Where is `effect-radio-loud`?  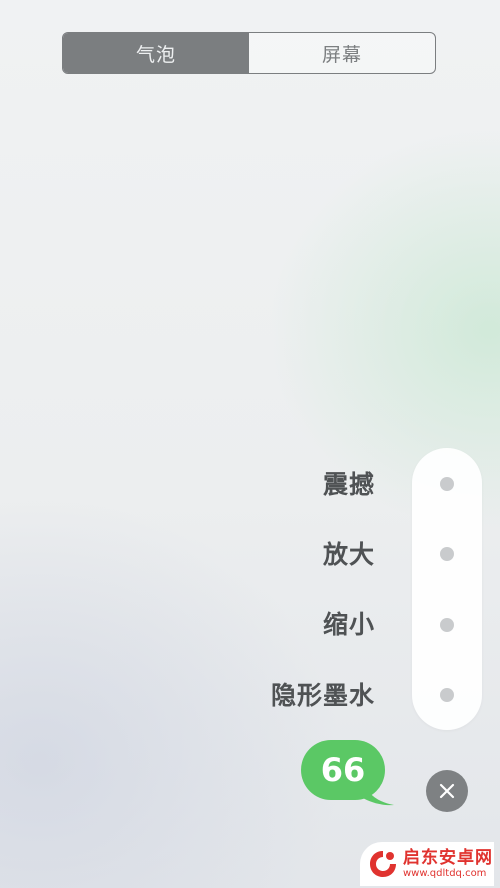
effect-radio-loud is located at coordinates (447, 554).